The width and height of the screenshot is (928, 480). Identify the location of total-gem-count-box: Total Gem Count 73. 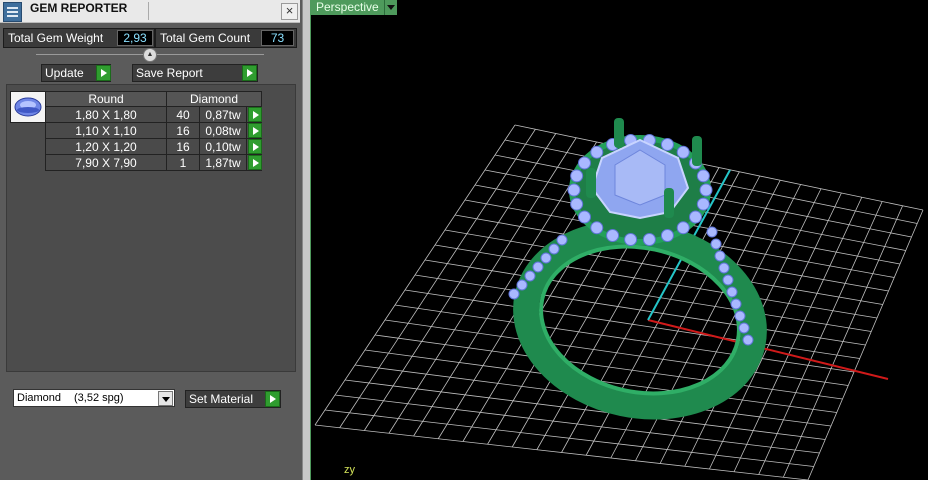
(226, 38).